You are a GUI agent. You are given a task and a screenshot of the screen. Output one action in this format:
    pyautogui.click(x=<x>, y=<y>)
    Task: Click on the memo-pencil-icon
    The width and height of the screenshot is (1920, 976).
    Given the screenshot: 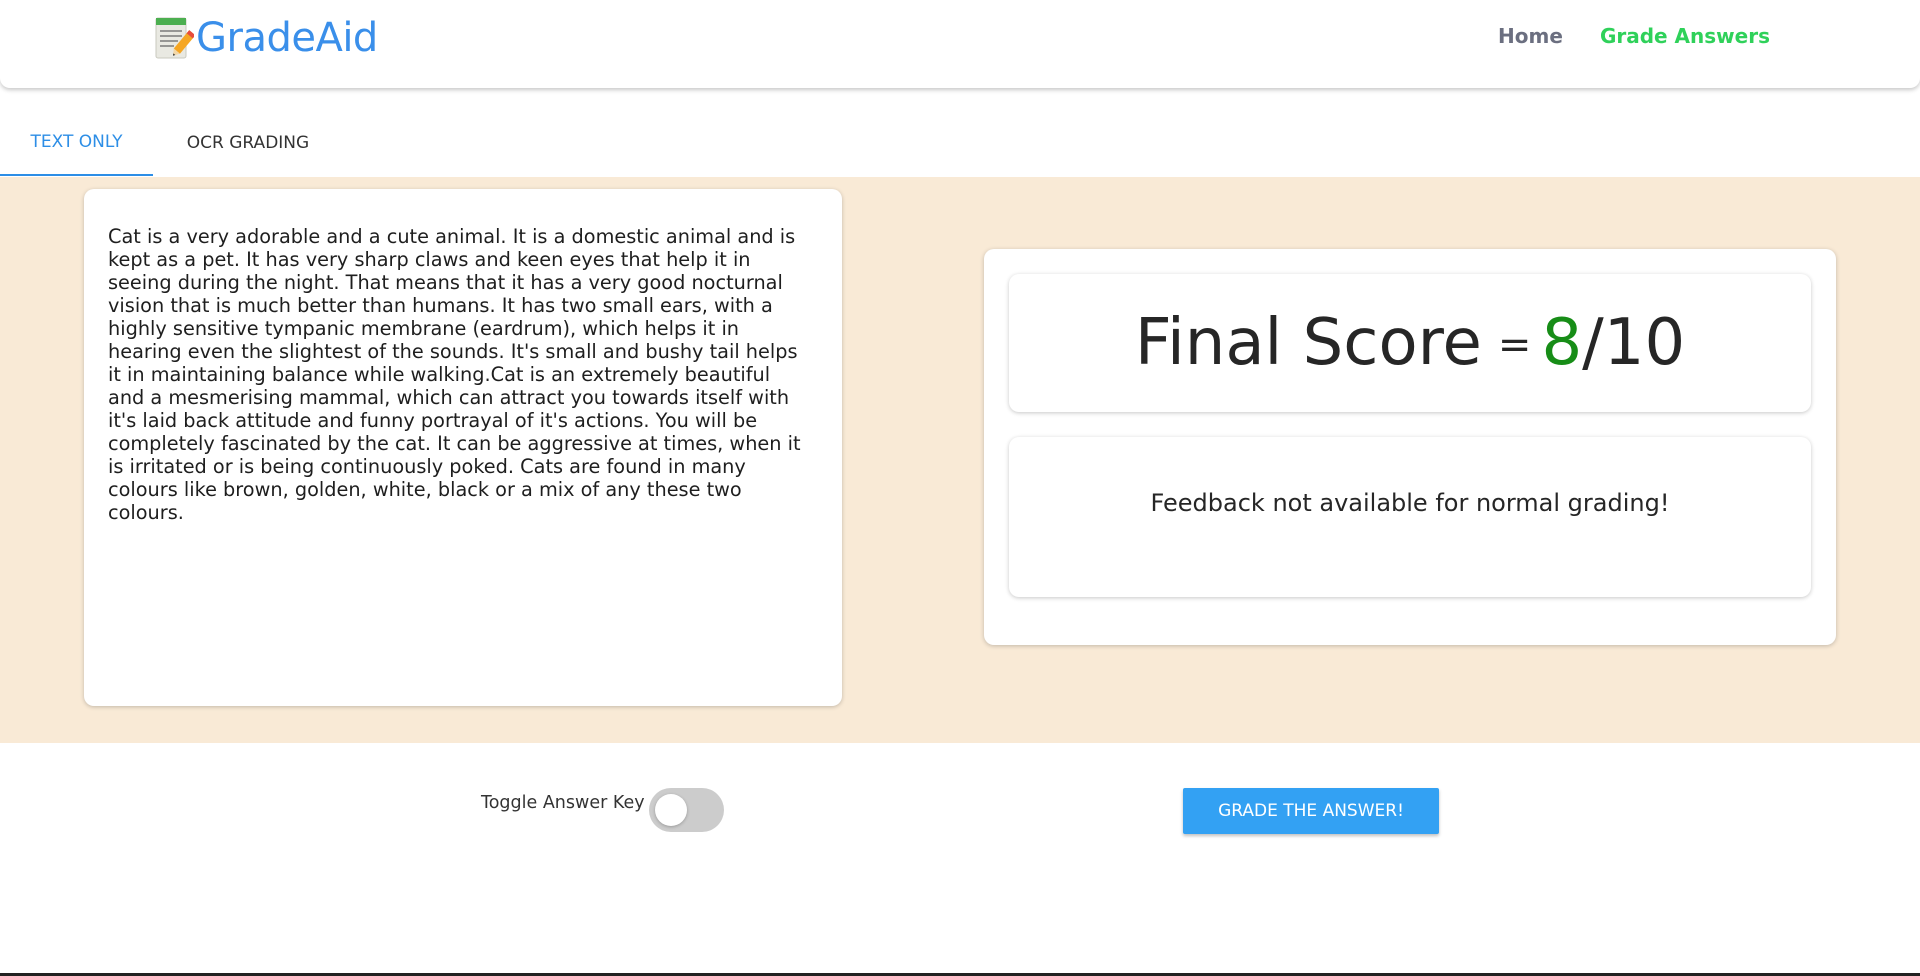 What is the action you would take?
    pyautogui.click(x=174, y=38)
    